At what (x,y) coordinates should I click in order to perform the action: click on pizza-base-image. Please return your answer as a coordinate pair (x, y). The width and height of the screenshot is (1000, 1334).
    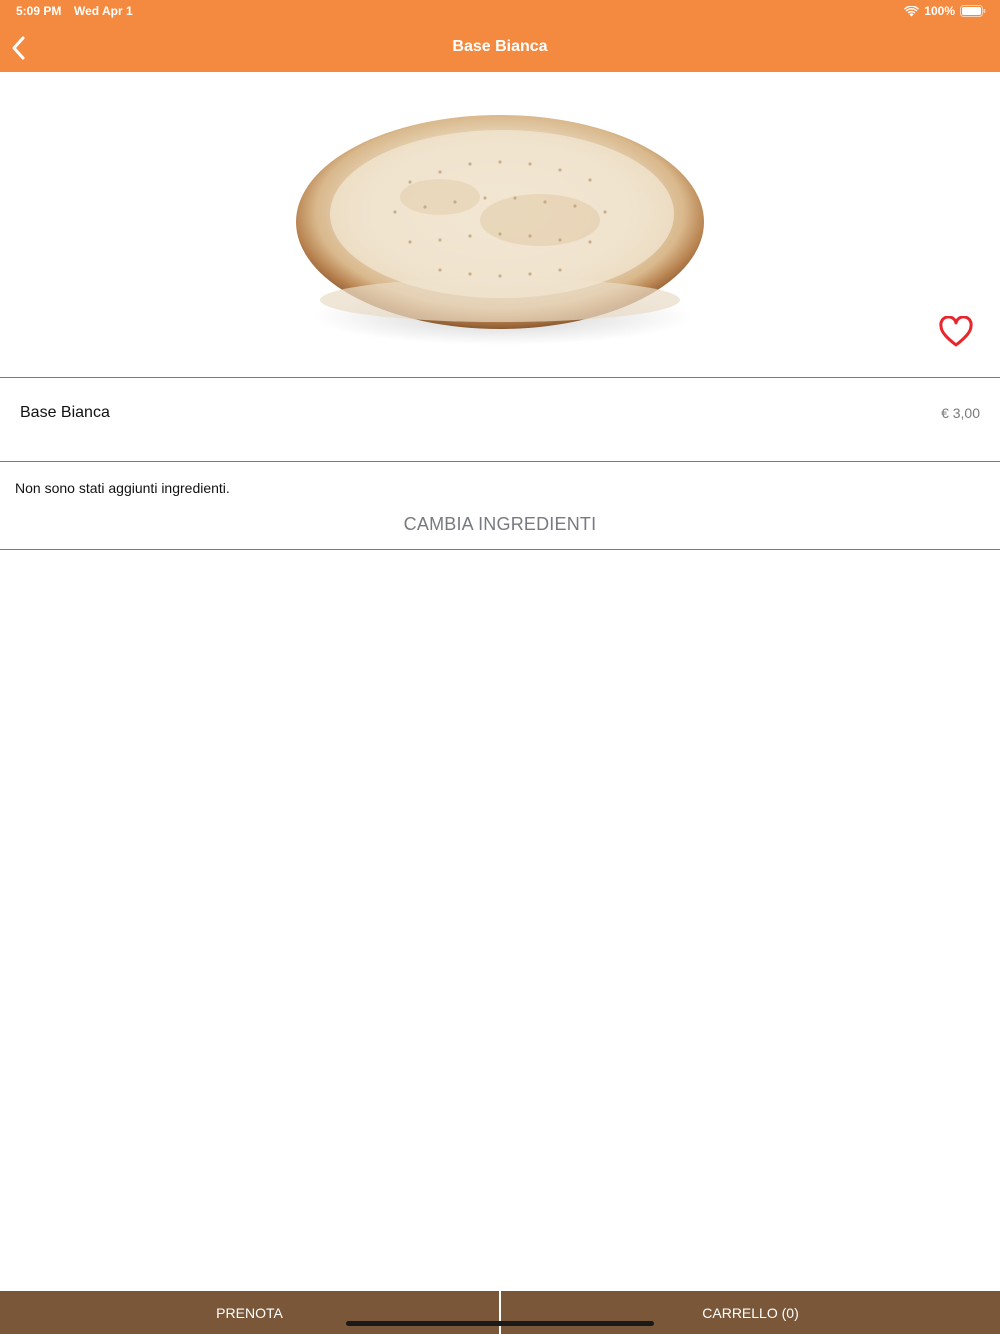
    Looking at the image, I should click on (500, 230).